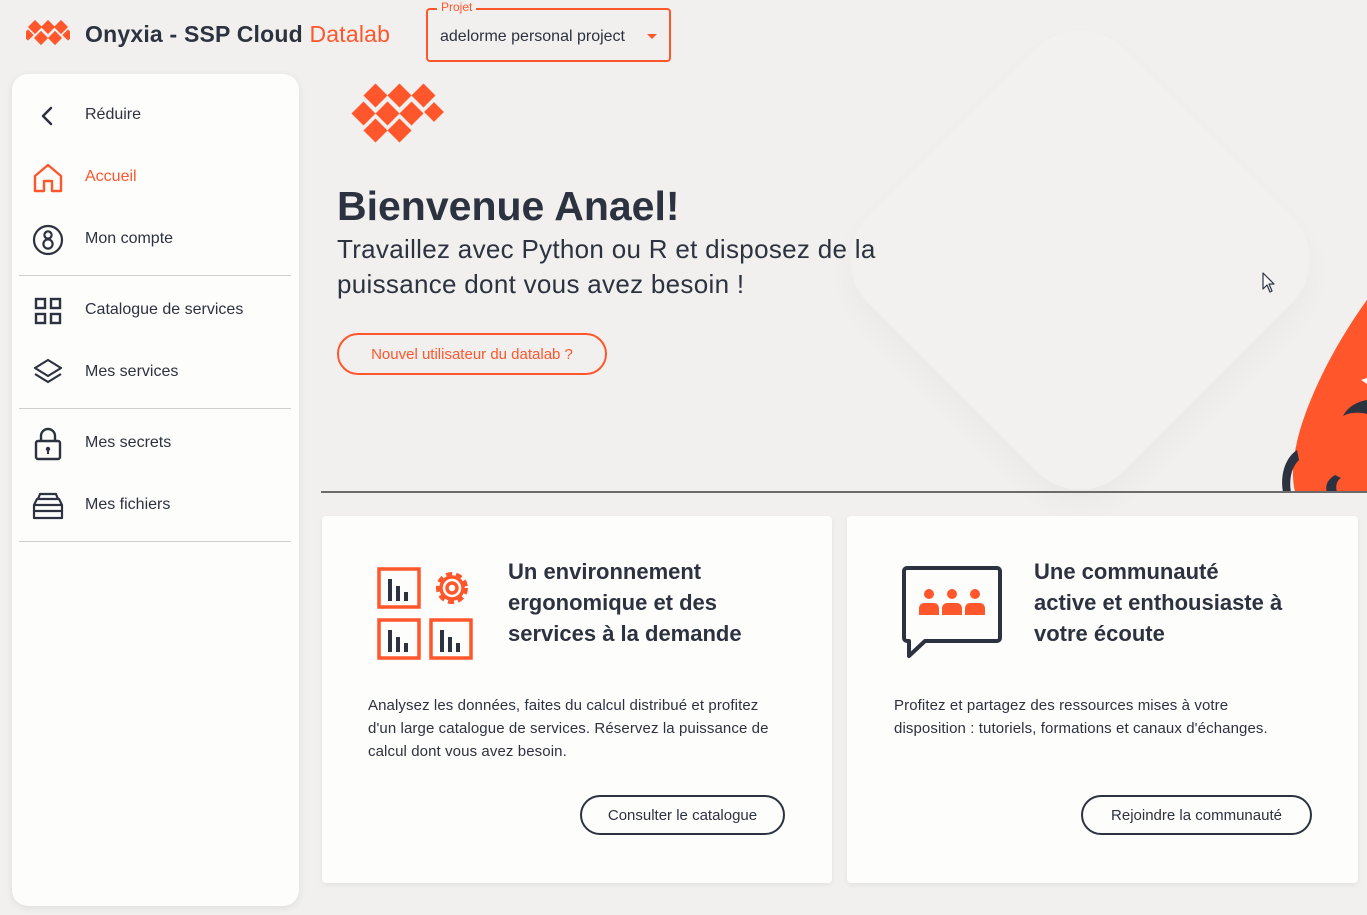 The image size is (1367, 915). What do you see at coordinates (350, 34) in the screenshot?
I see `app-accent: Datalab` at bounding box center [350, 34].